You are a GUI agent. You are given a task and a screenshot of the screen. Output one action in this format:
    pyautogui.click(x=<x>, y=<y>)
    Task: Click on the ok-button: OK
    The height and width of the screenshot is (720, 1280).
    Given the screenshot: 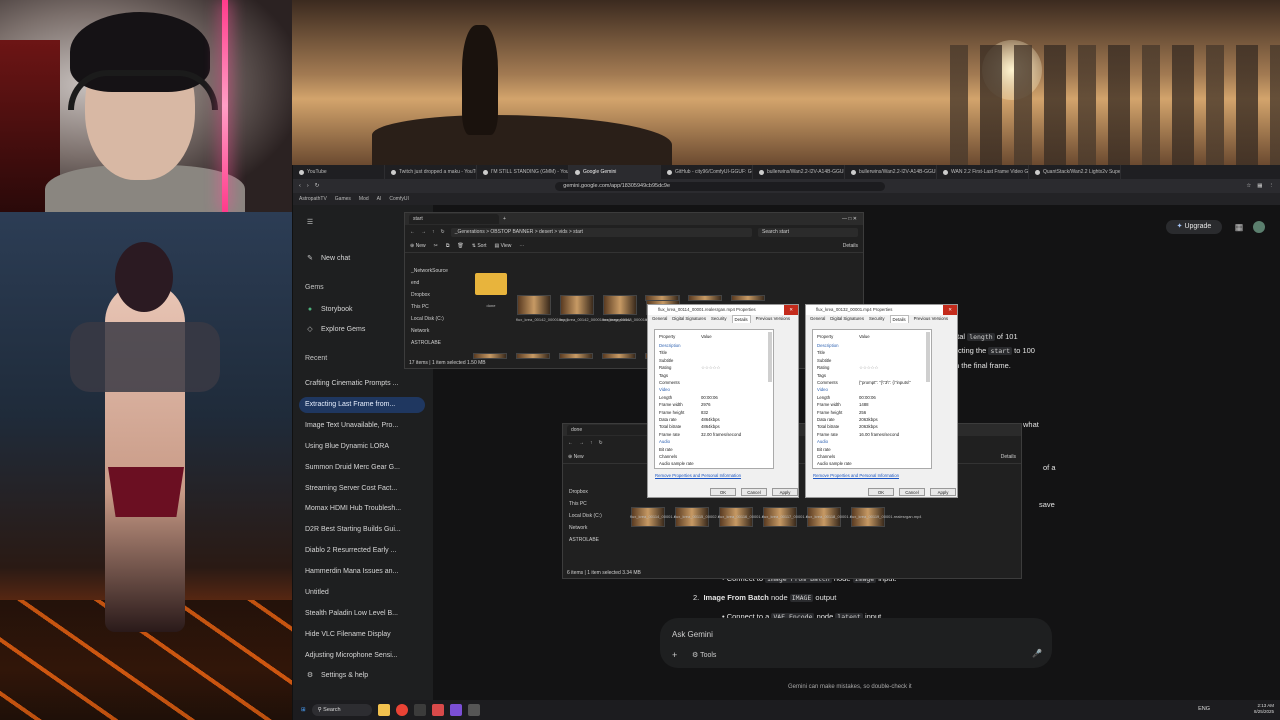 What is the action you would take?
    pyautogui.click(x=723, y=492)
    